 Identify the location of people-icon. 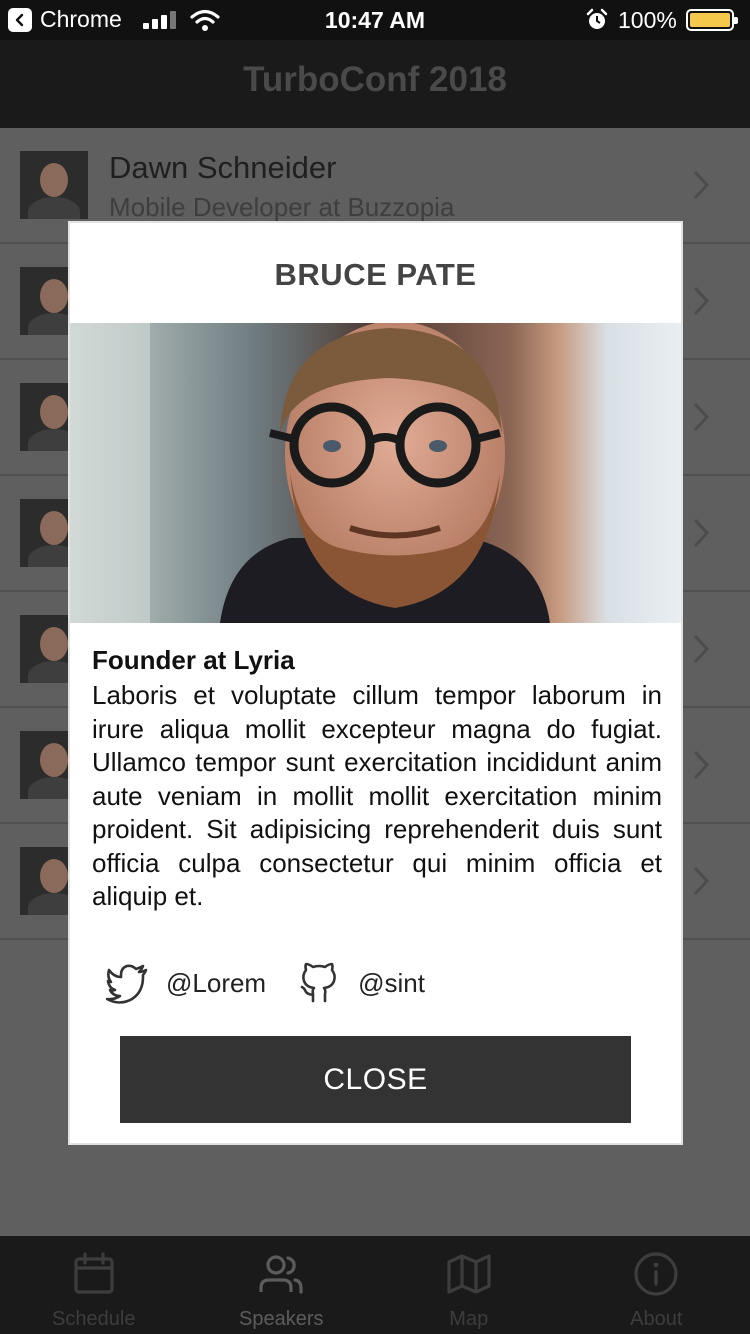
(281, 1274).